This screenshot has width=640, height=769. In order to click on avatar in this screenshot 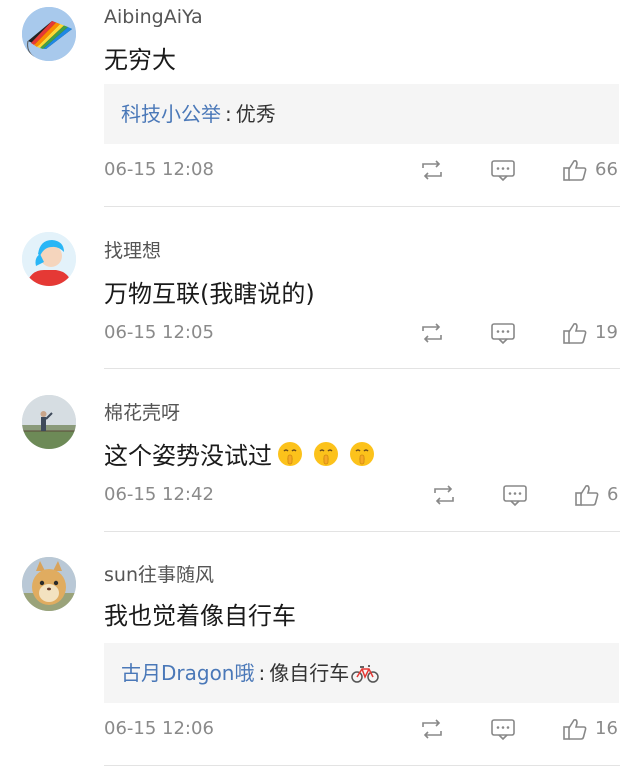, I will do `click(49, 584)`.